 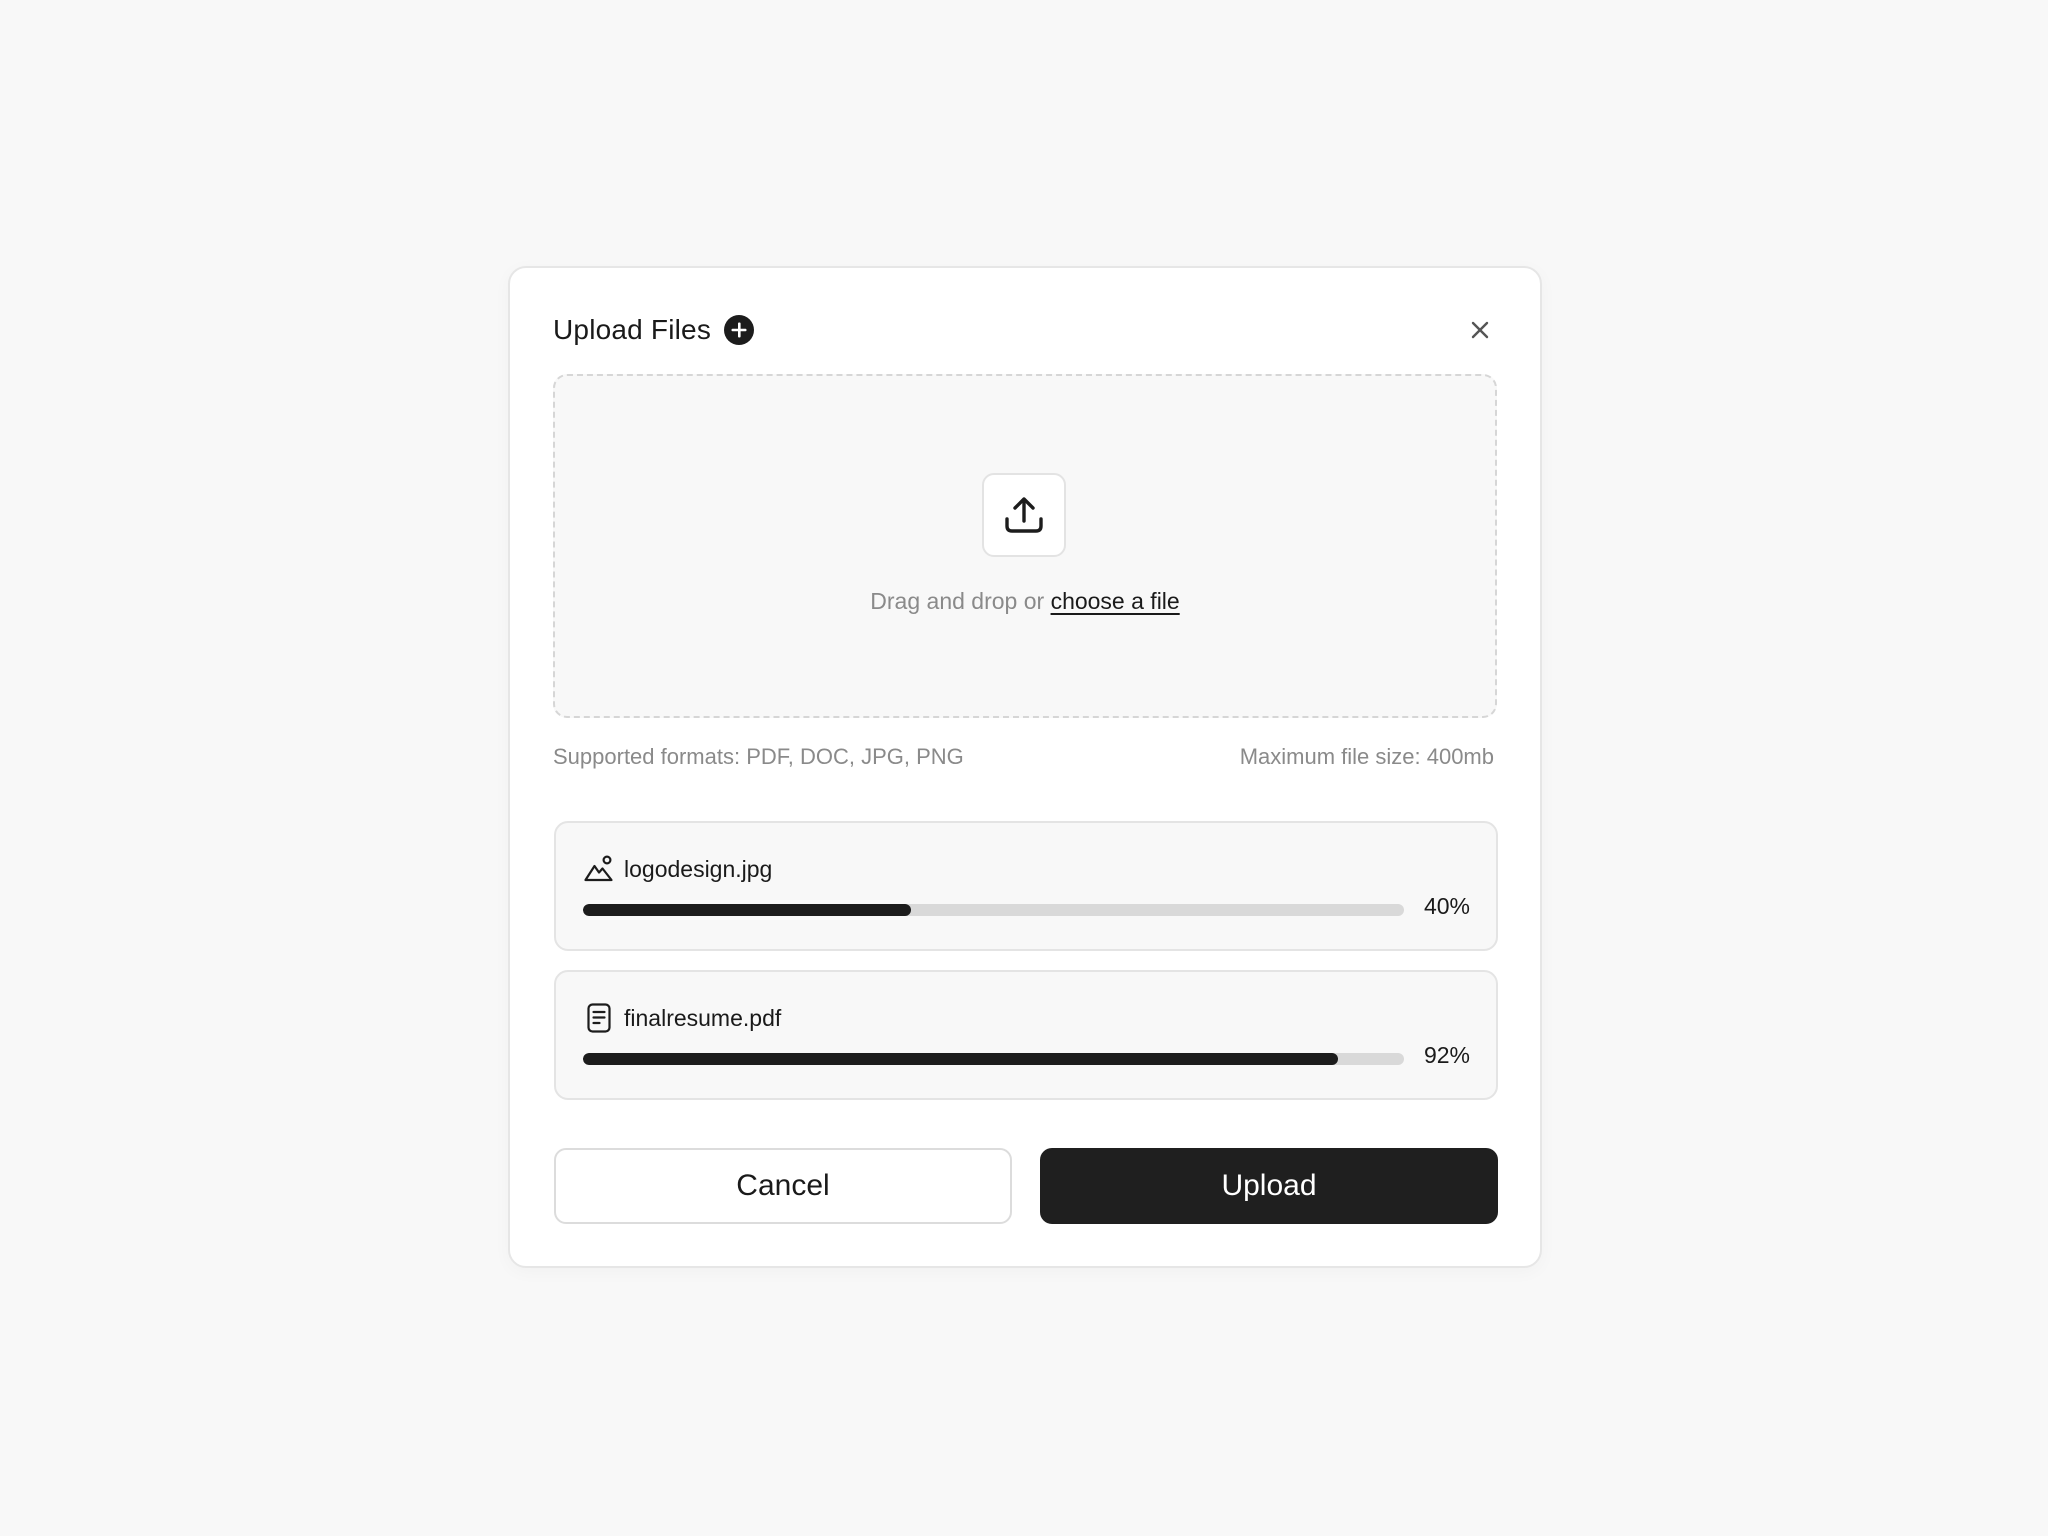 What do you see at coordinates (703, 1017) in the screenshot?
I see `file-name: finalresume.pdf` at bounding box center [703, 1017].